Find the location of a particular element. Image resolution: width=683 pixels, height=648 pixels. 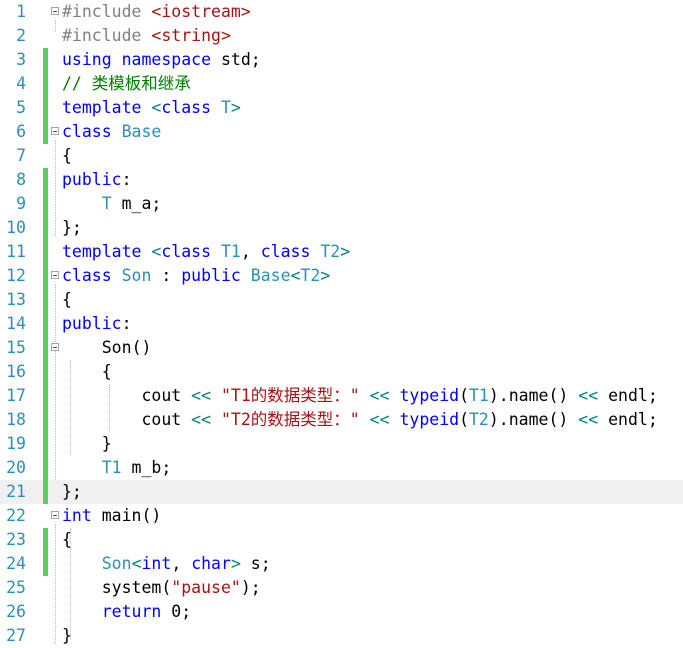

code-token: < is located at coordinates (156, 107).